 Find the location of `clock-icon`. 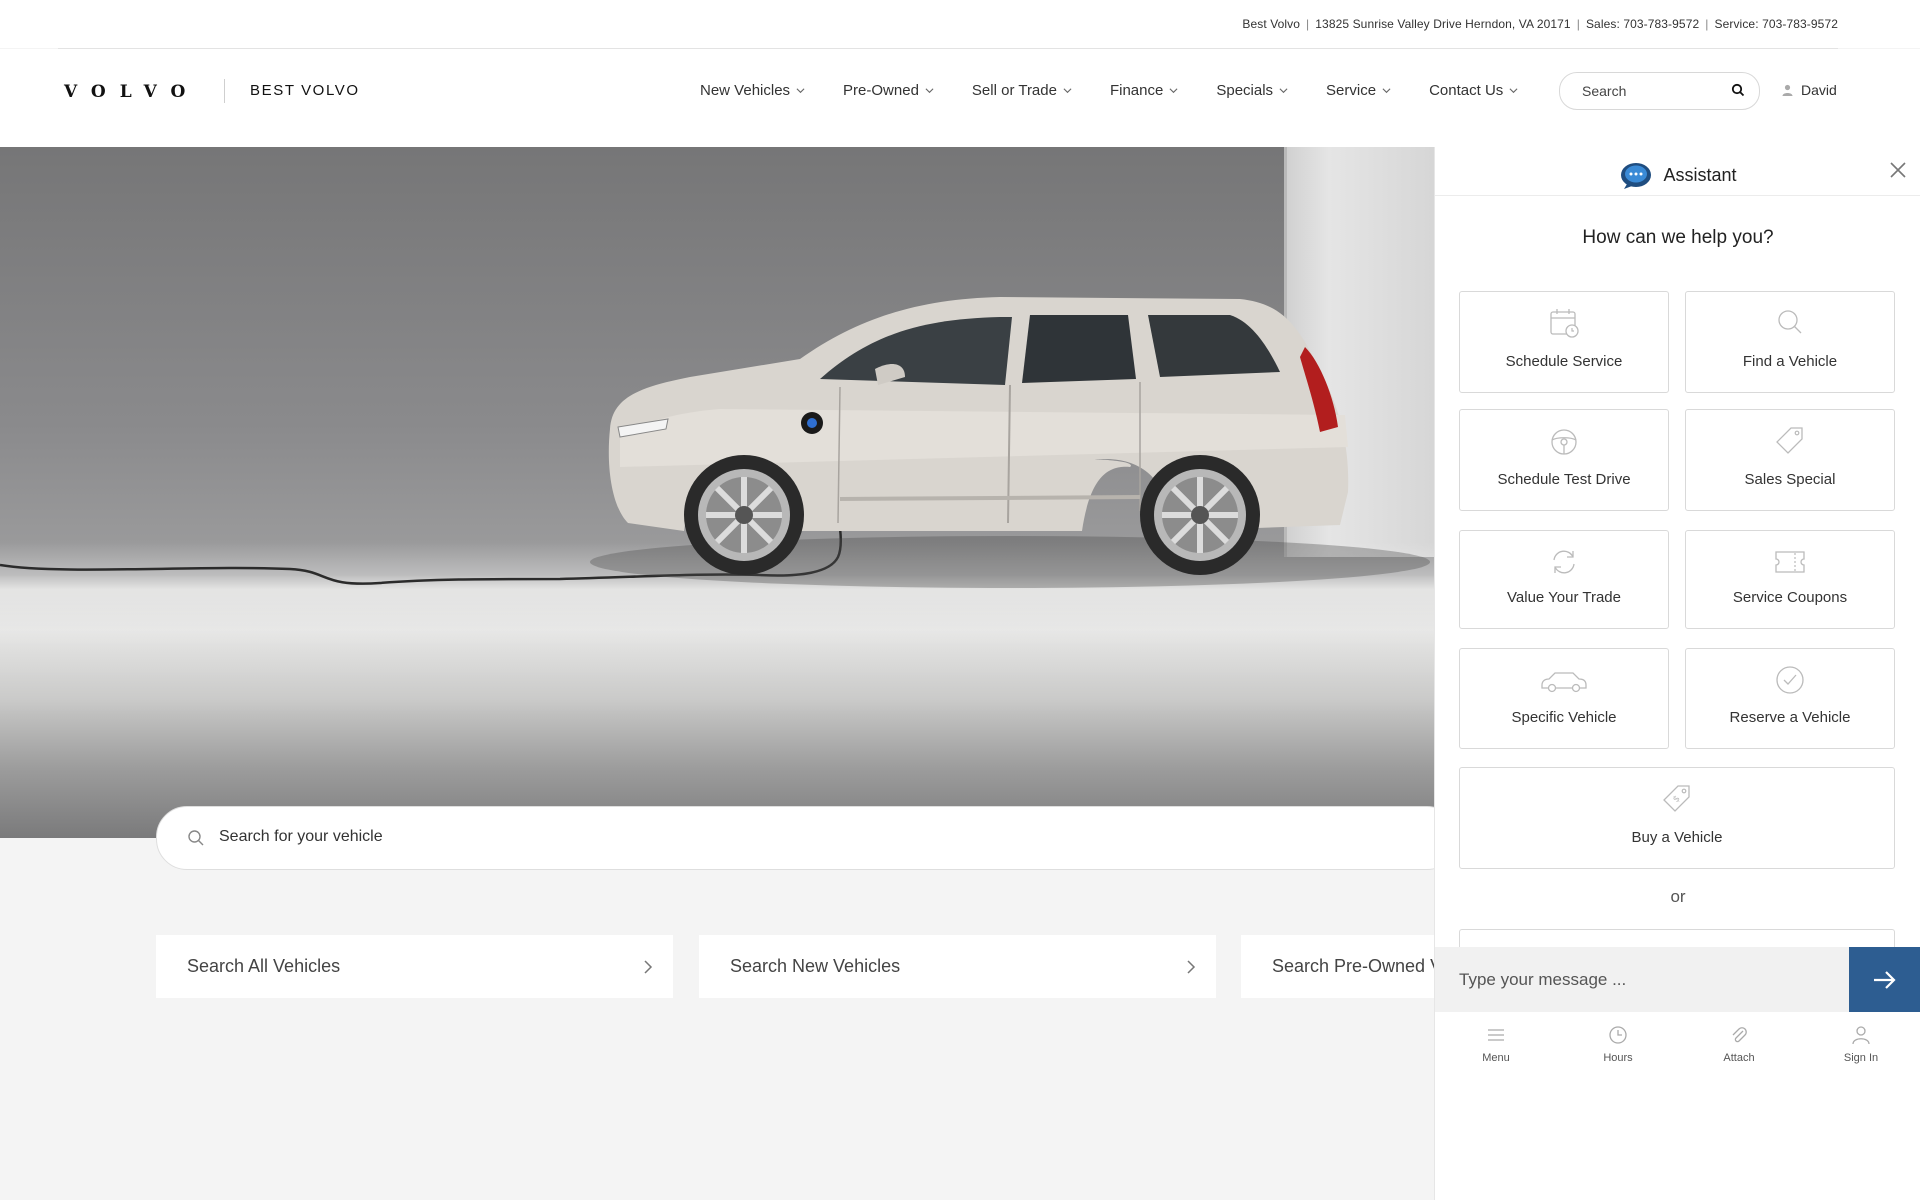

clock-icon is located at coordinates (1618, 1035).